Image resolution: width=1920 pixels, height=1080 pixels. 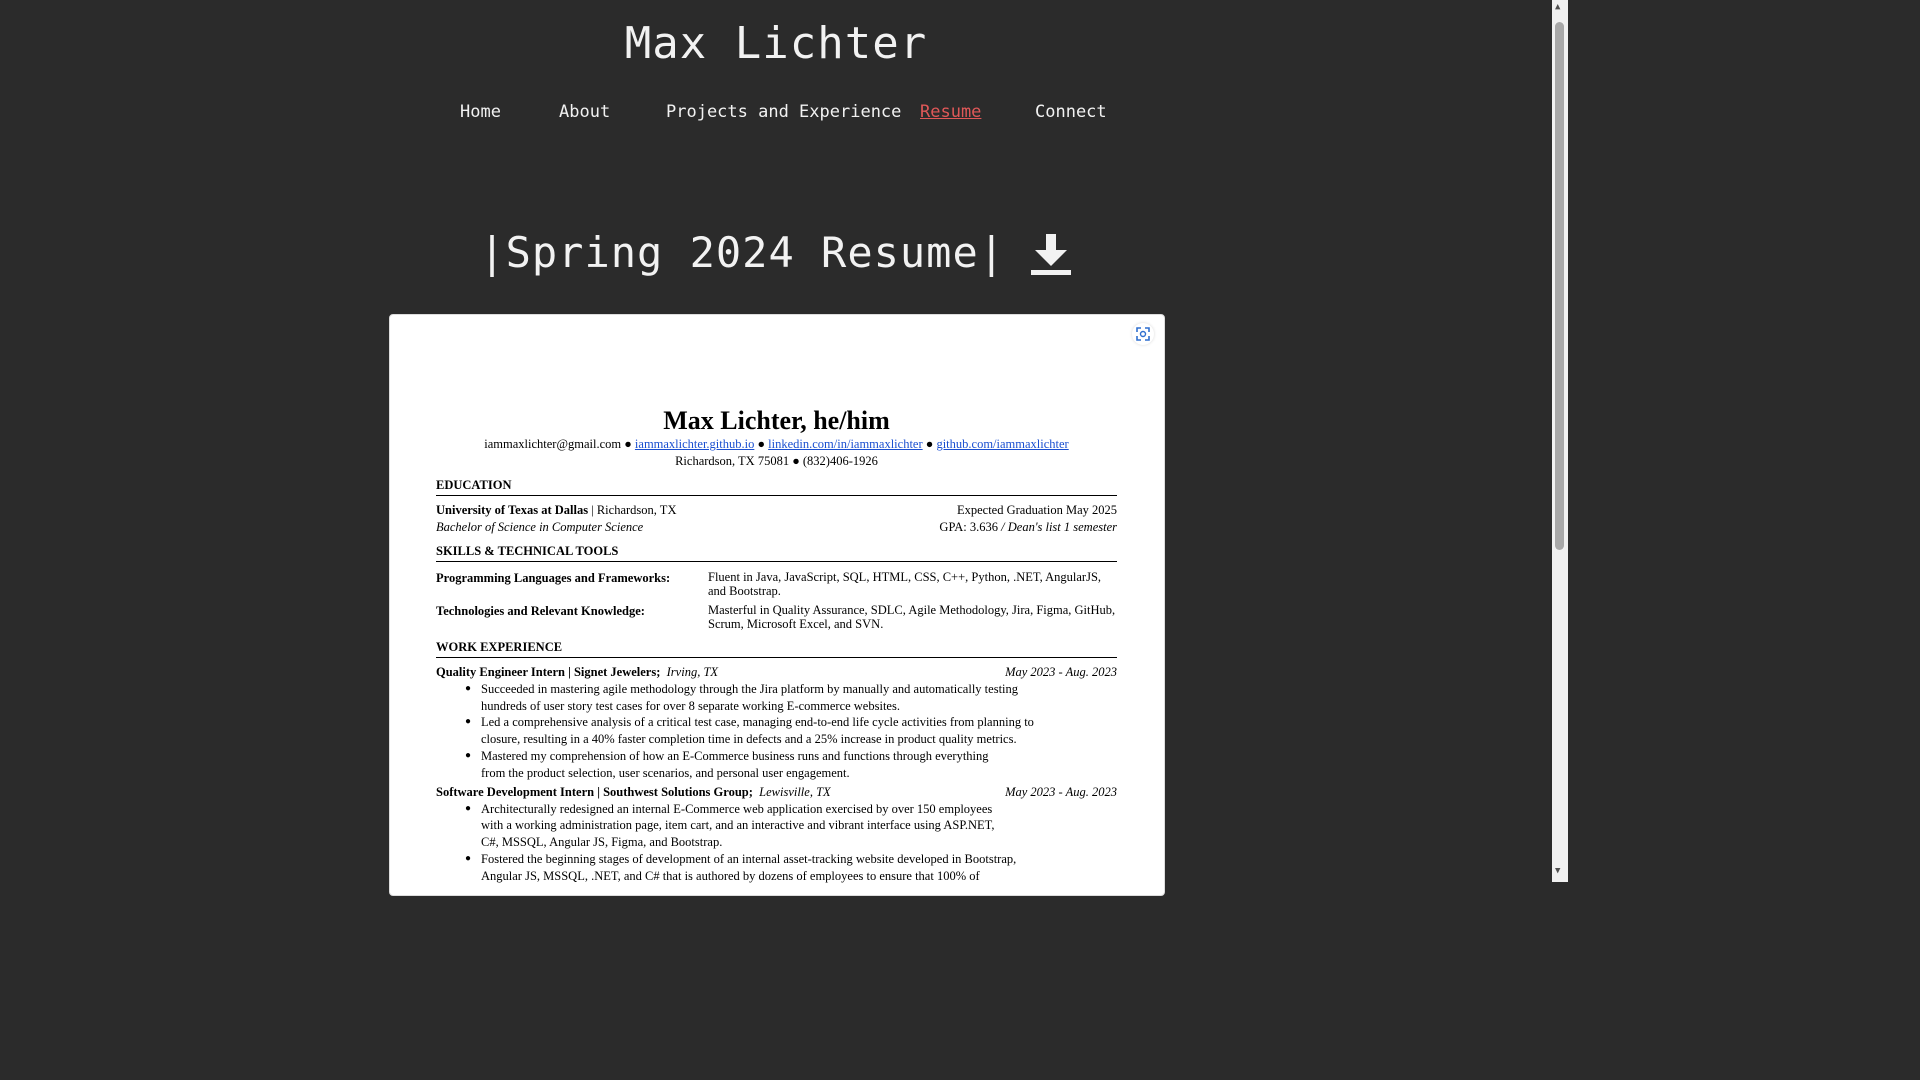 I want to click on resume-heading-row: |Spring 2024 Resume|, so click(x=776, y=256).